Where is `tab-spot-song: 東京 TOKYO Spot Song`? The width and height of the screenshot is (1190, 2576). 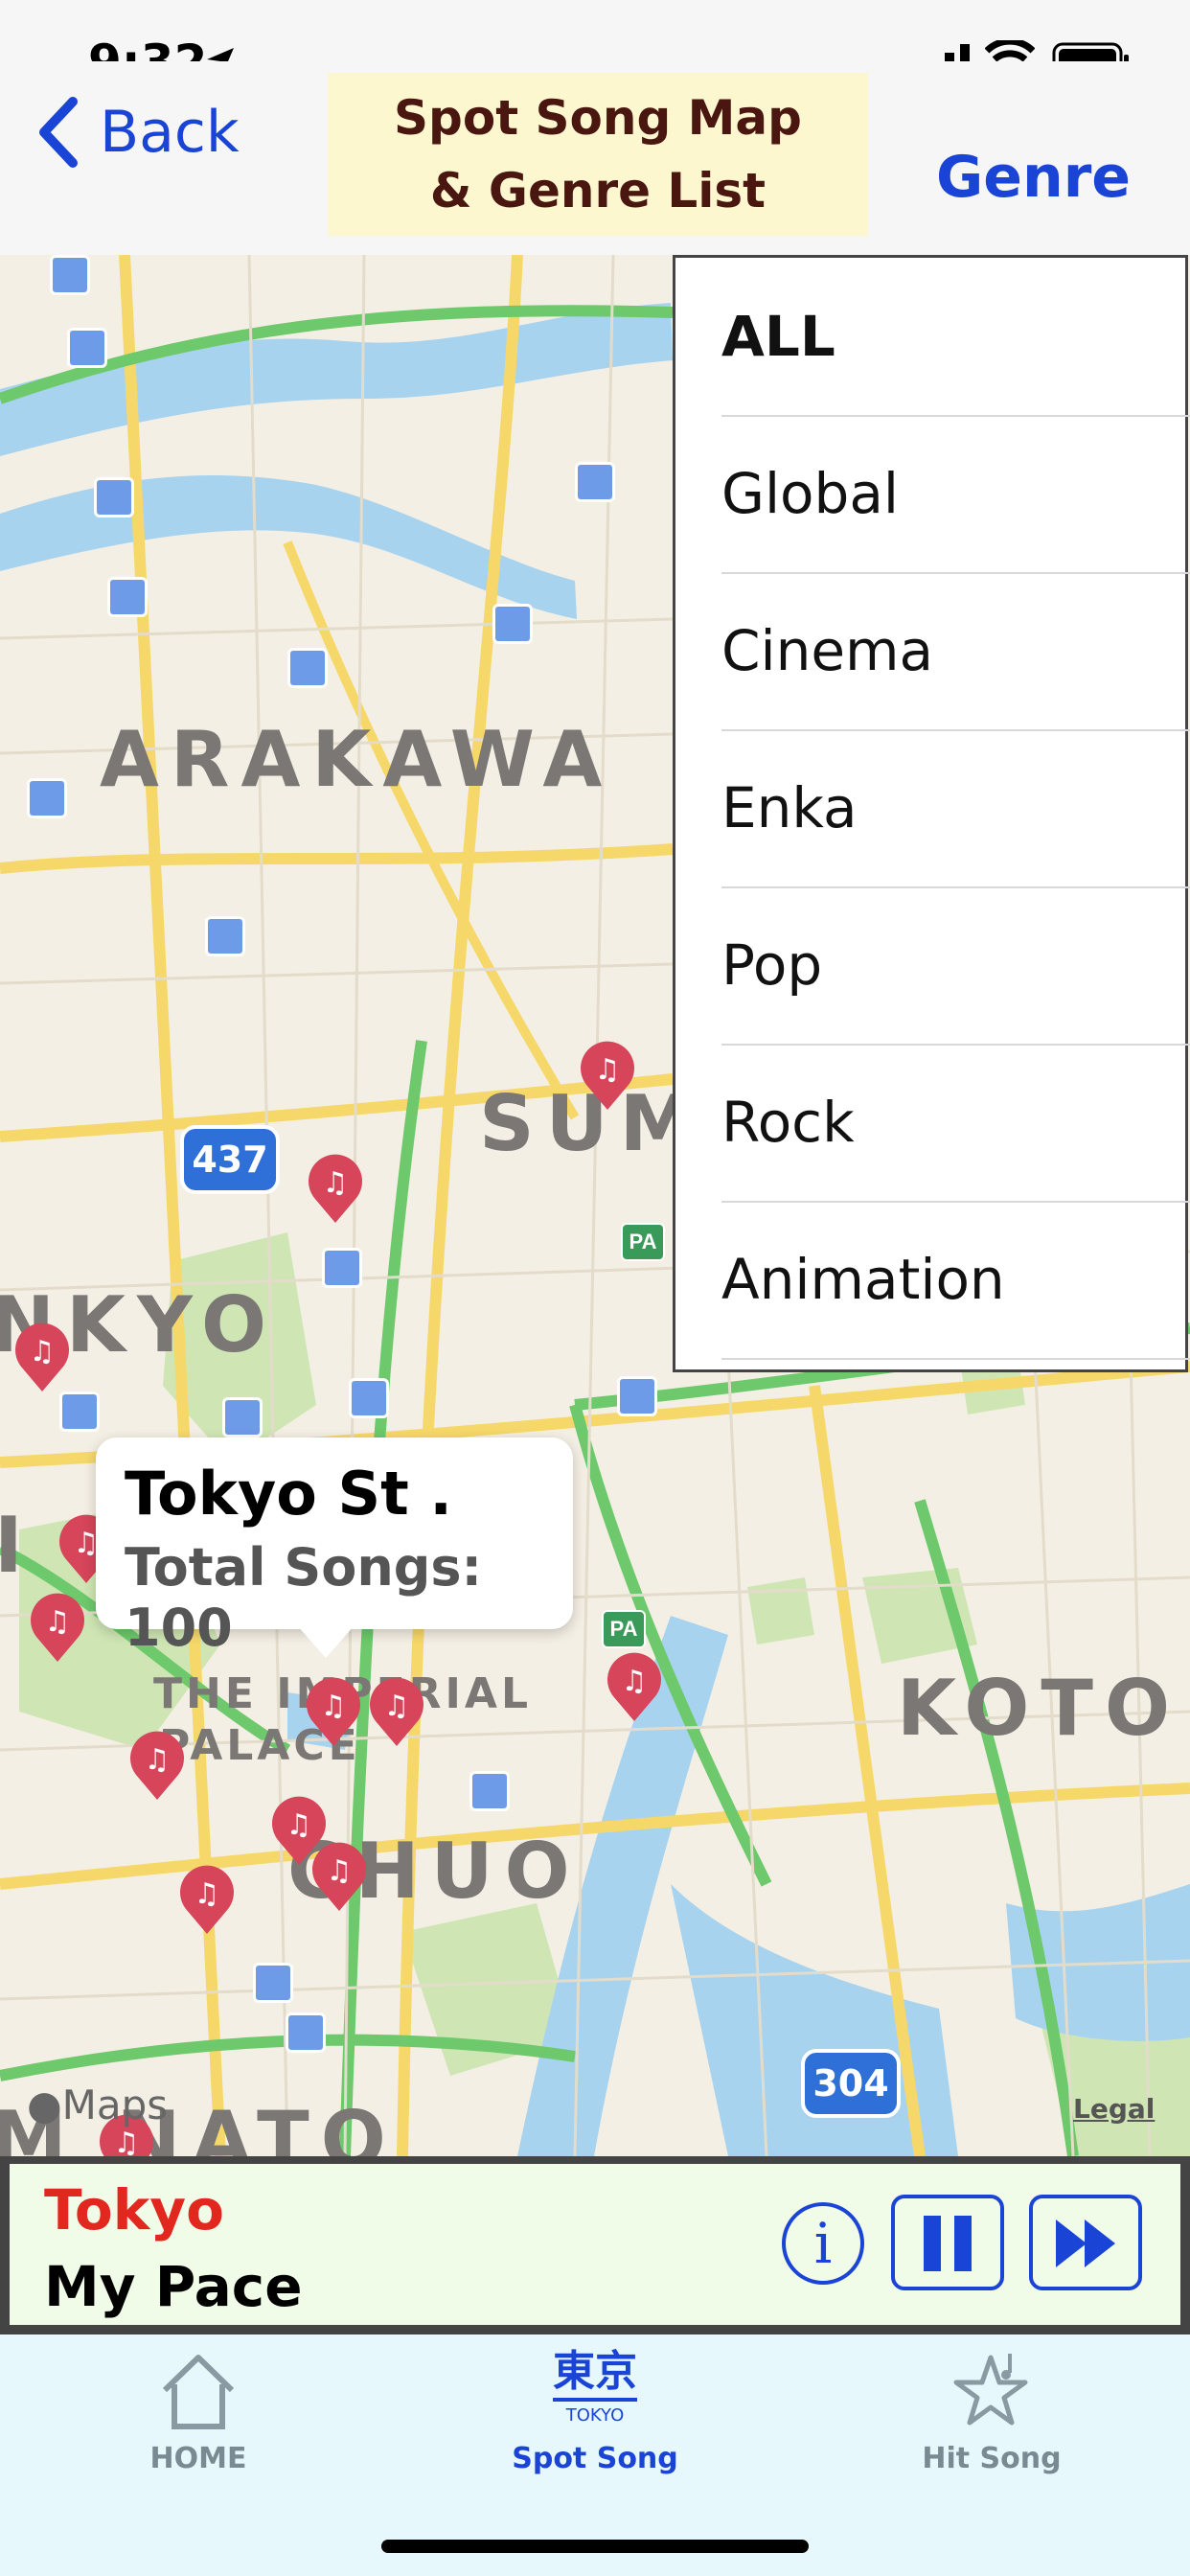 tab-spot-song: 東京 TOKYO Spot Song is located at coordinates (595, 2415).